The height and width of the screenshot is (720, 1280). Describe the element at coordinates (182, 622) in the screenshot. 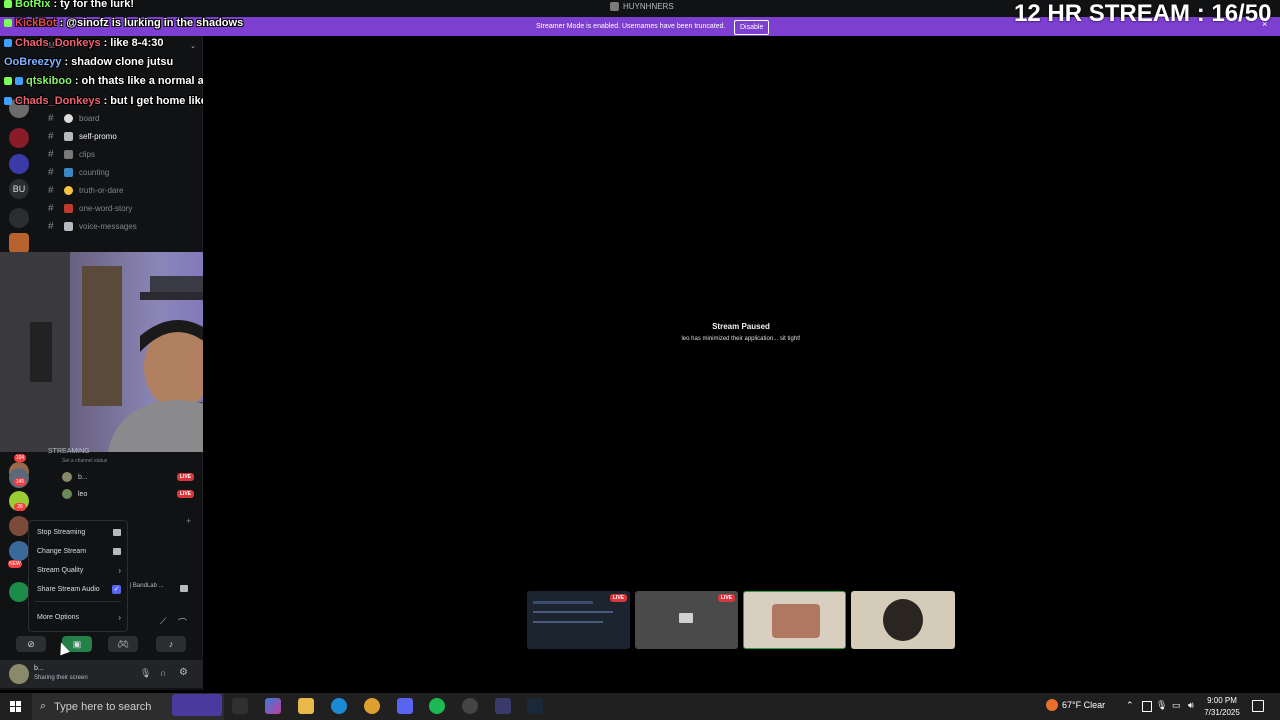

I see `disconnect-icon: ⌒` at that location.